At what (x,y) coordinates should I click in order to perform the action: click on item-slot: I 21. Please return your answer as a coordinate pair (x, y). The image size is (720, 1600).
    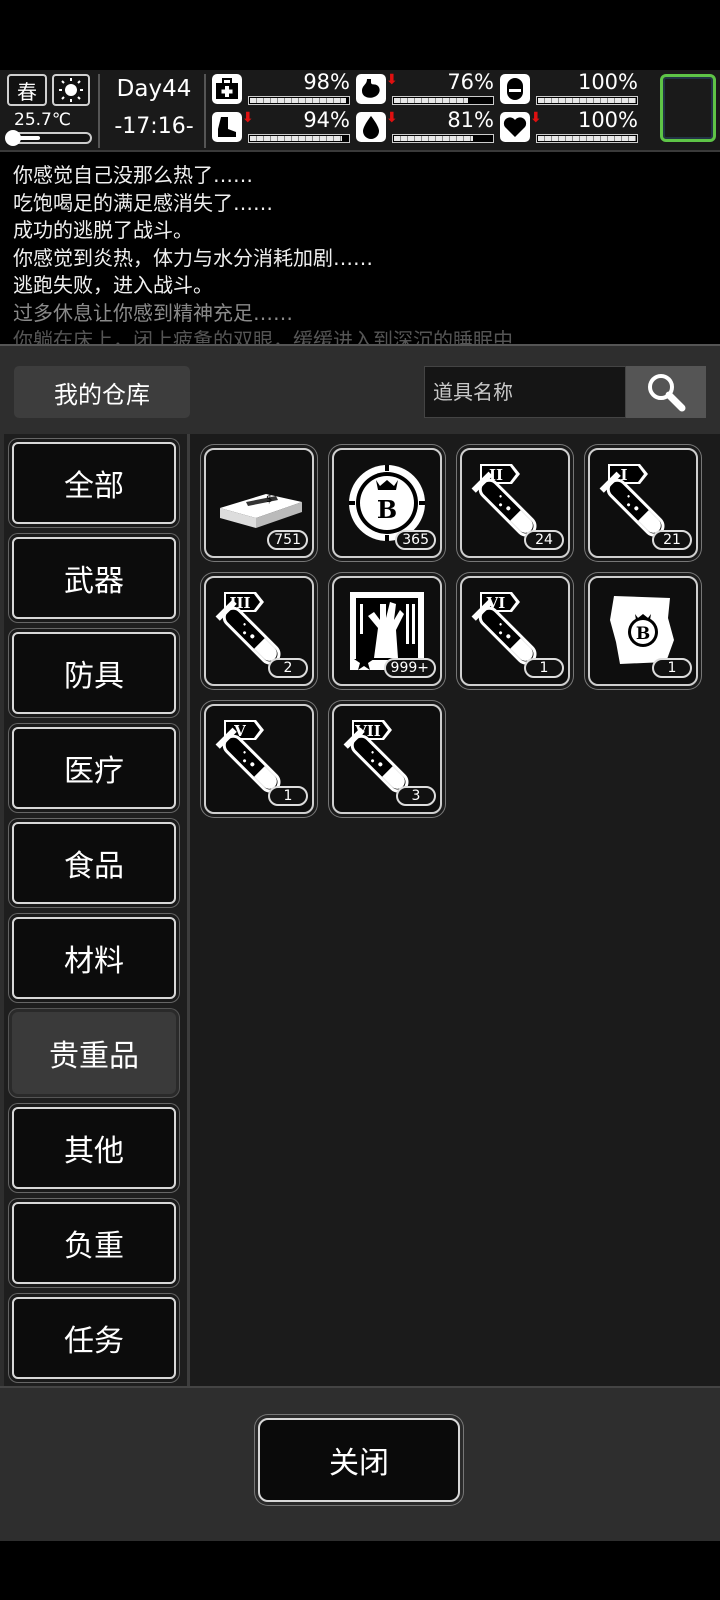
    Looking at the image, I should click on (643, 503).